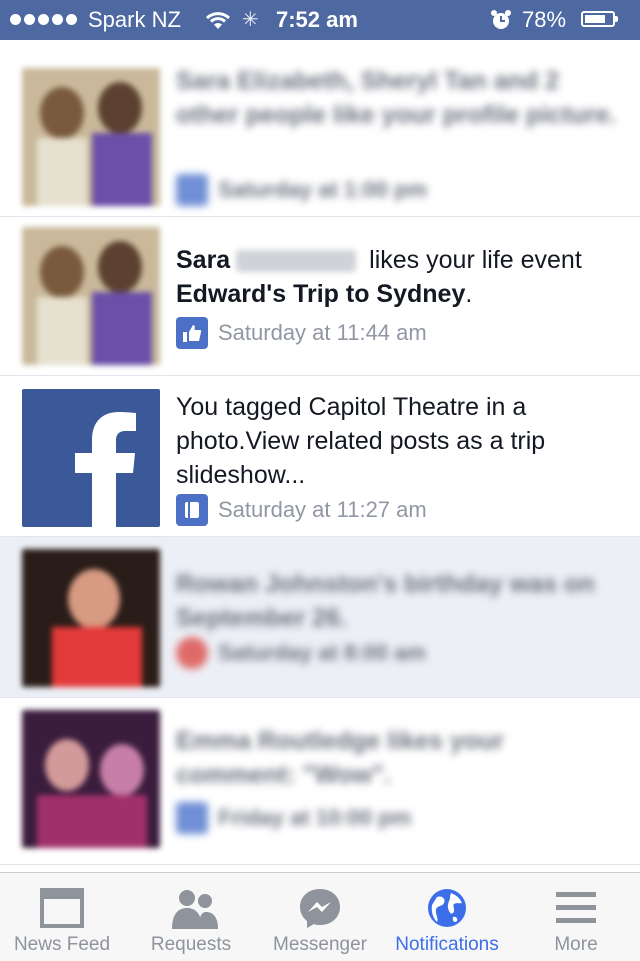 The height and width of the screenshot is (961, 640). Describe the element at coordinates (43, 19) in the screenshot. I see `signal-strength-icon` at that location.